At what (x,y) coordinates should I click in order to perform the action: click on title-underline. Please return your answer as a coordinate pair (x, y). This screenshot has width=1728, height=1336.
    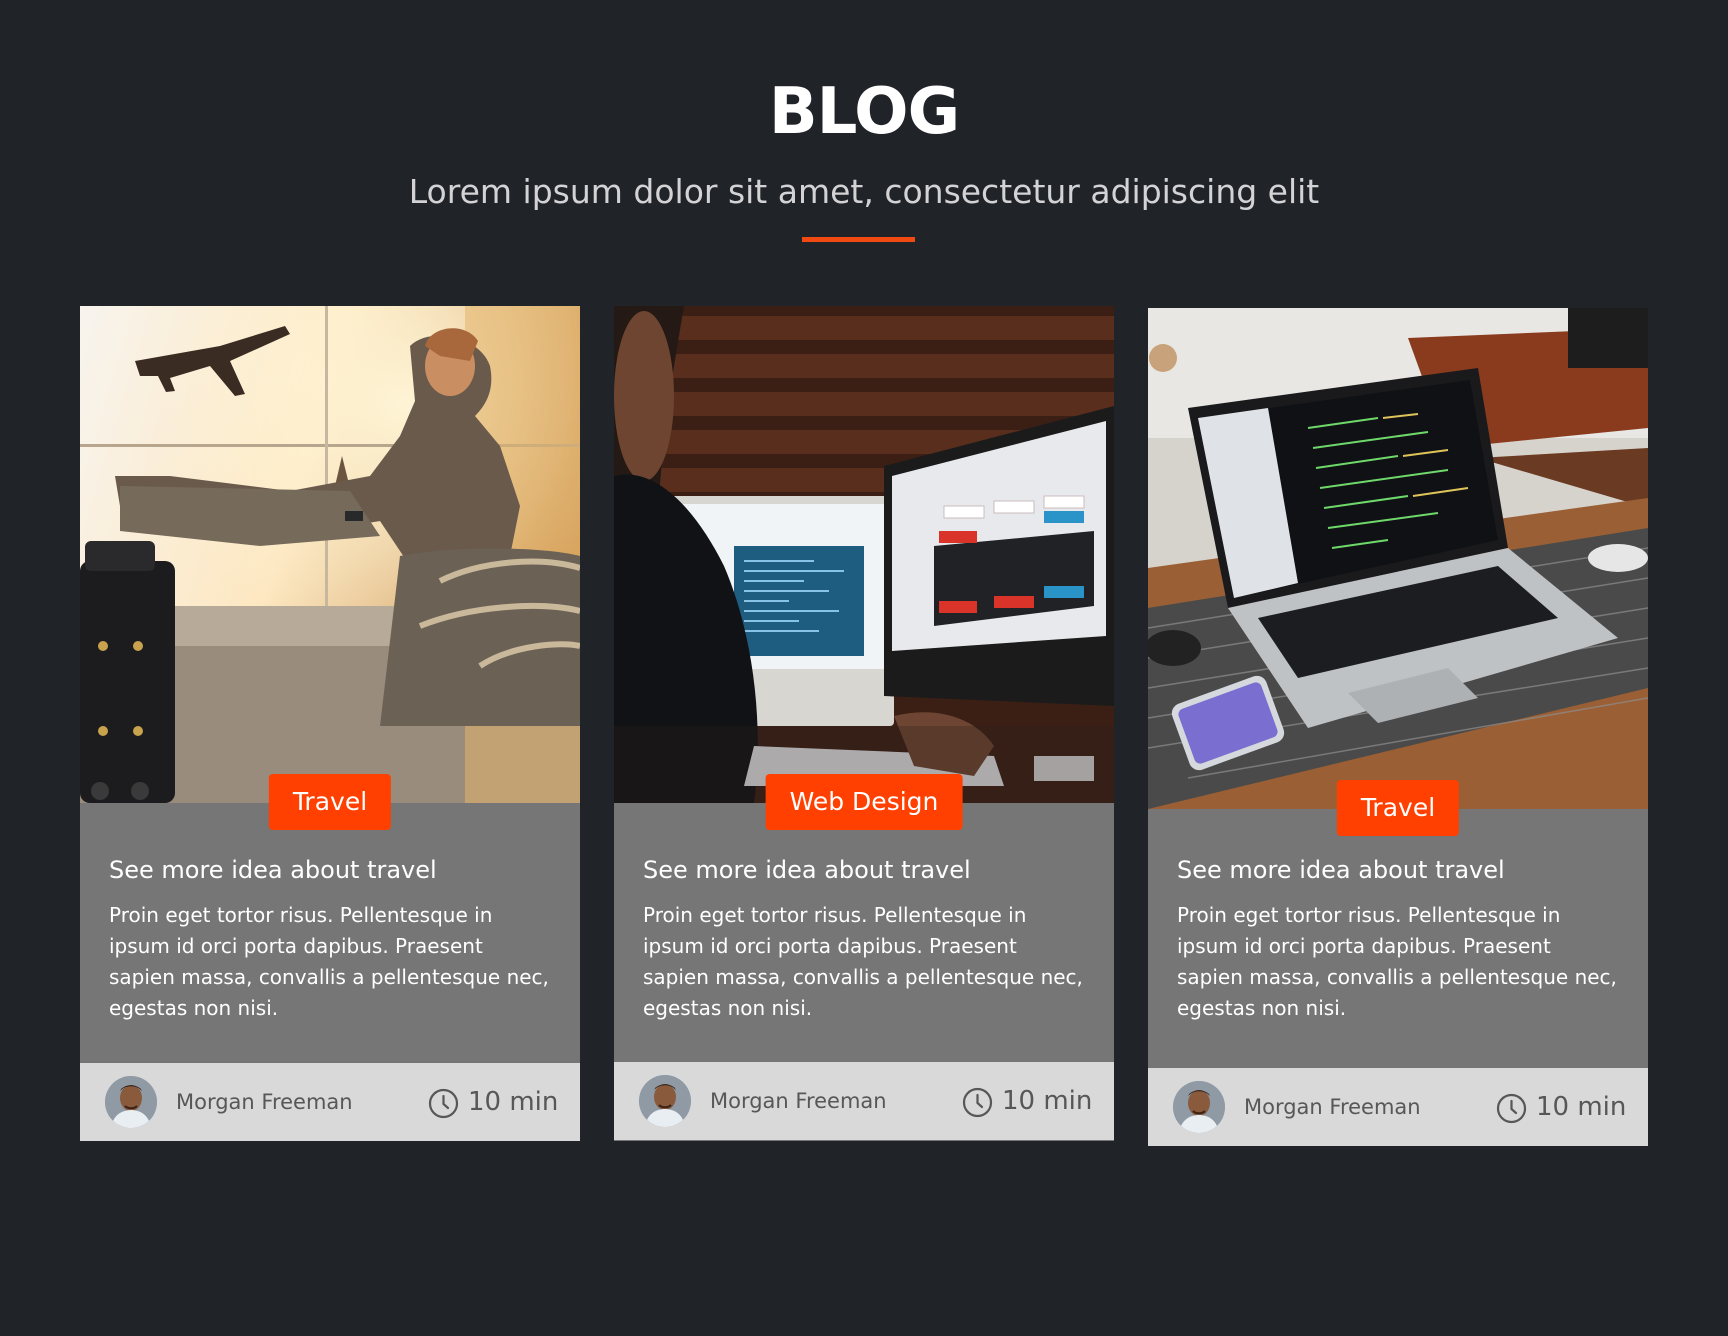
    Looking at the image, I should click on (858, 239).